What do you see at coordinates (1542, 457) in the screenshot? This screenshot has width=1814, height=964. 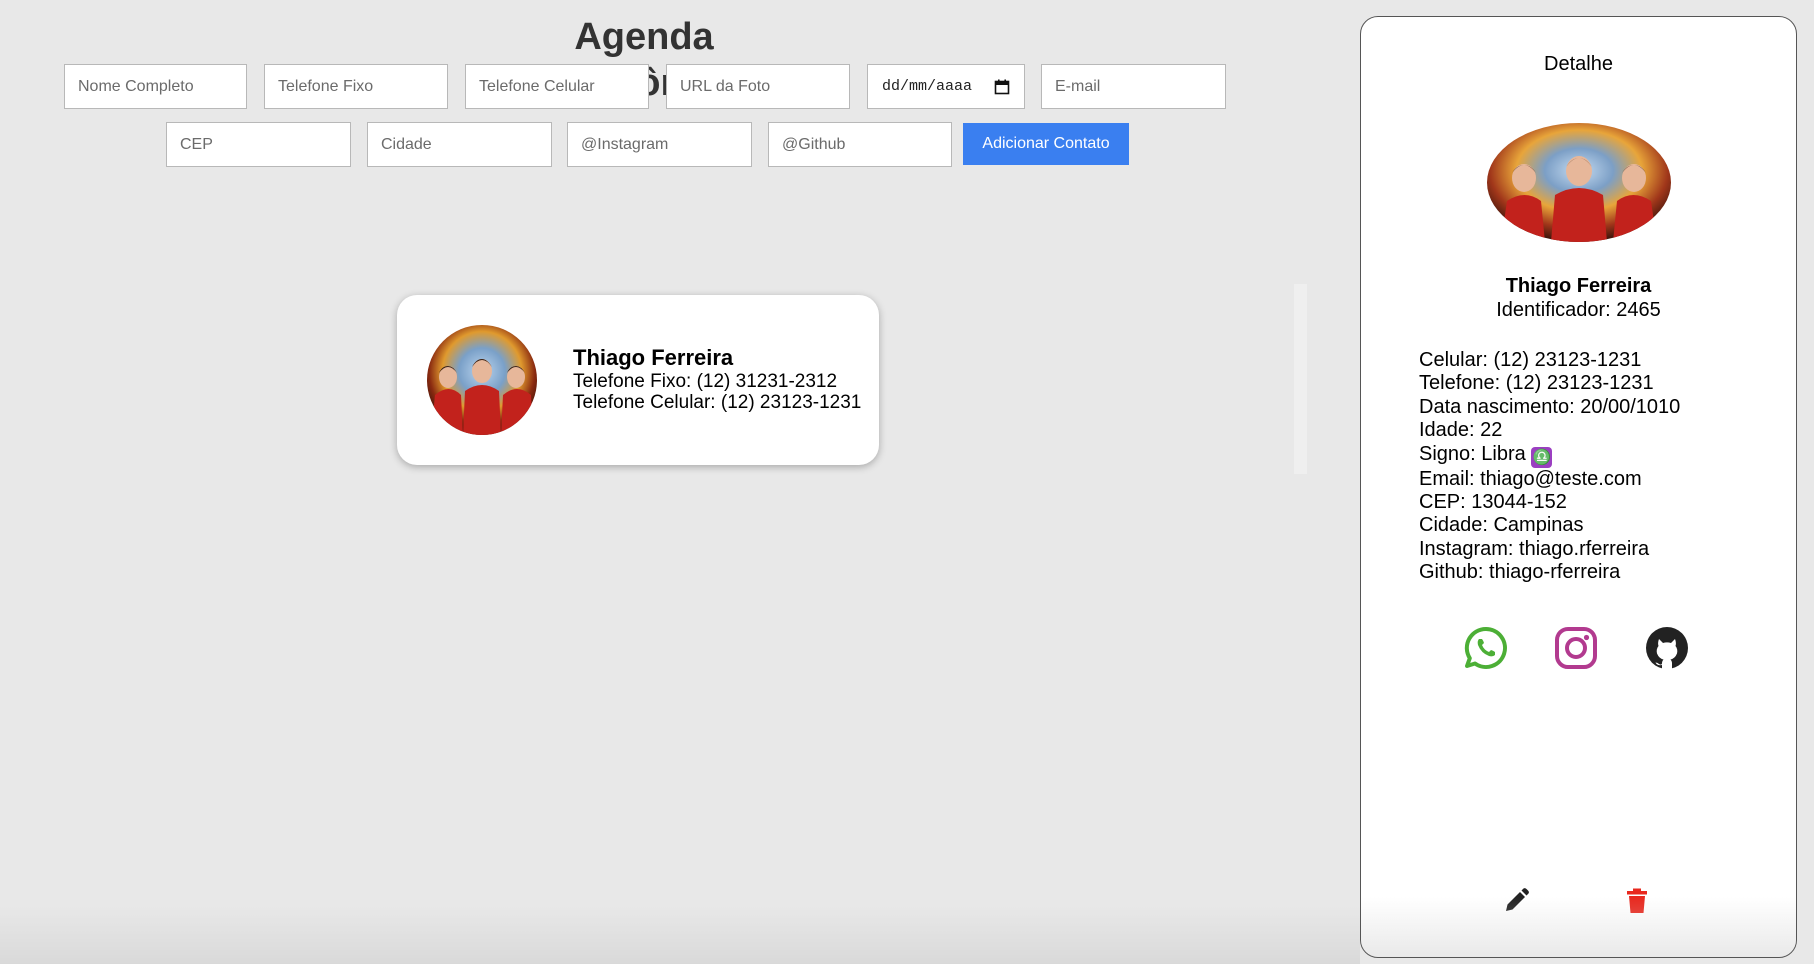 I see `libra-icon: ♎` at bounding box center [1542, 457].